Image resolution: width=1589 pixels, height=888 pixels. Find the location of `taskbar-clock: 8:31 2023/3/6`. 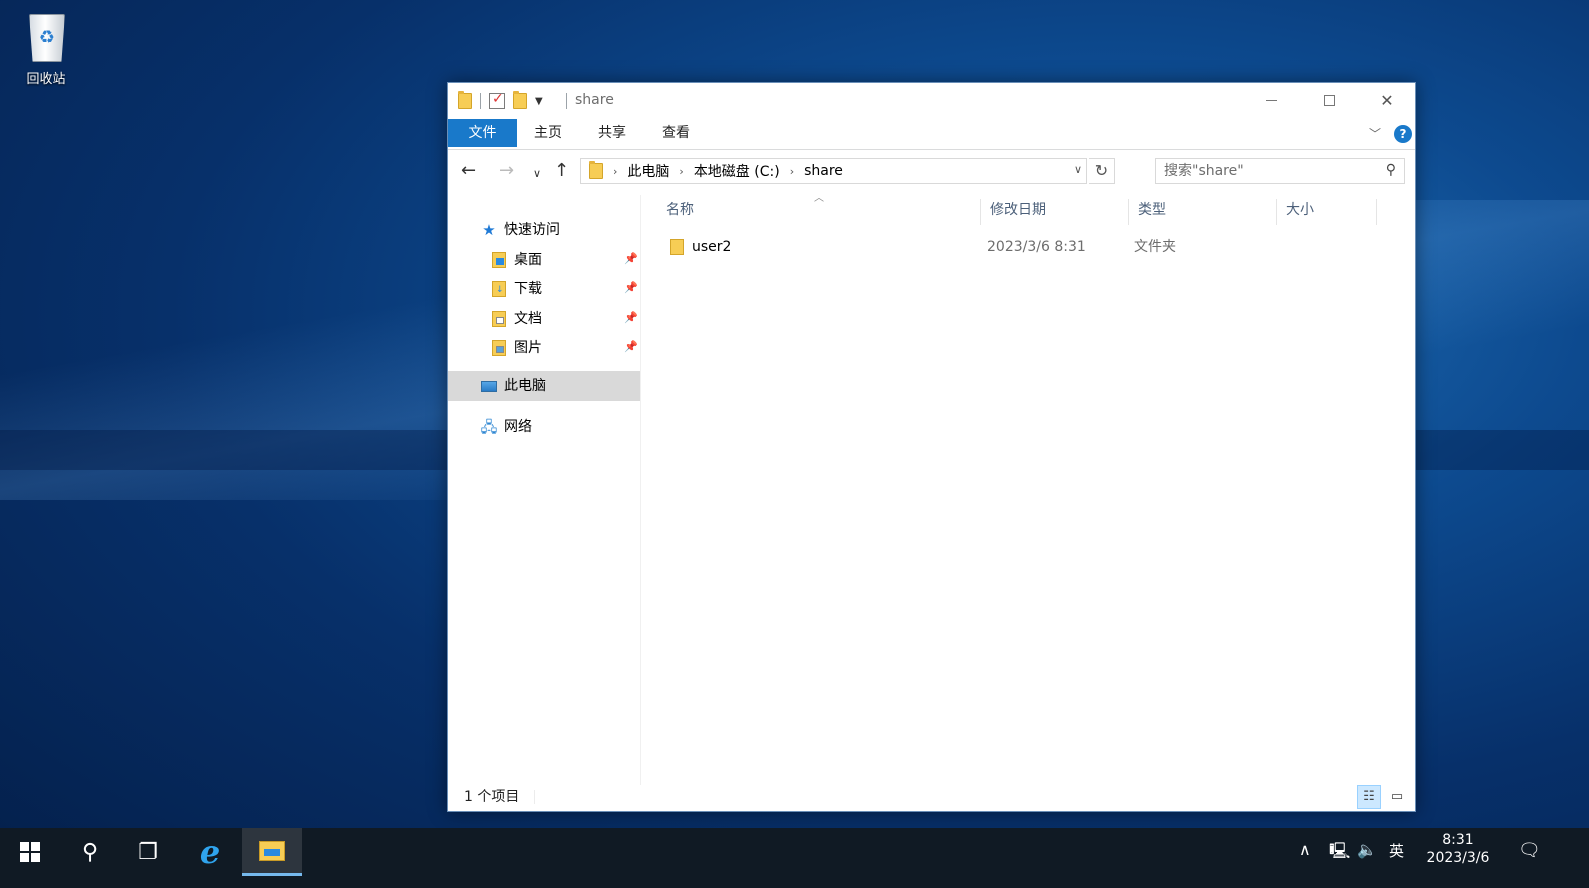

taskbar-clock: 8:31 2023/3/6 is located at coordinates (1458, 849).